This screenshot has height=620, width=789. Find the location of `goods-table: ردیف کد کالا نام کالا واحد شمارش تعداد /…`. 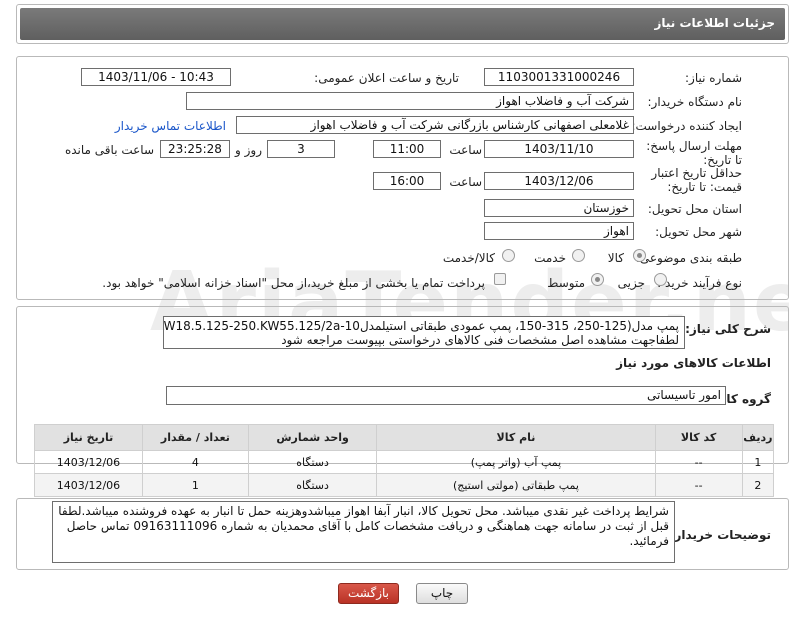

goods-table: ردیف کد کالا نام کالا واحد شمارش تعداد /… is located at coordinates (404, 460).